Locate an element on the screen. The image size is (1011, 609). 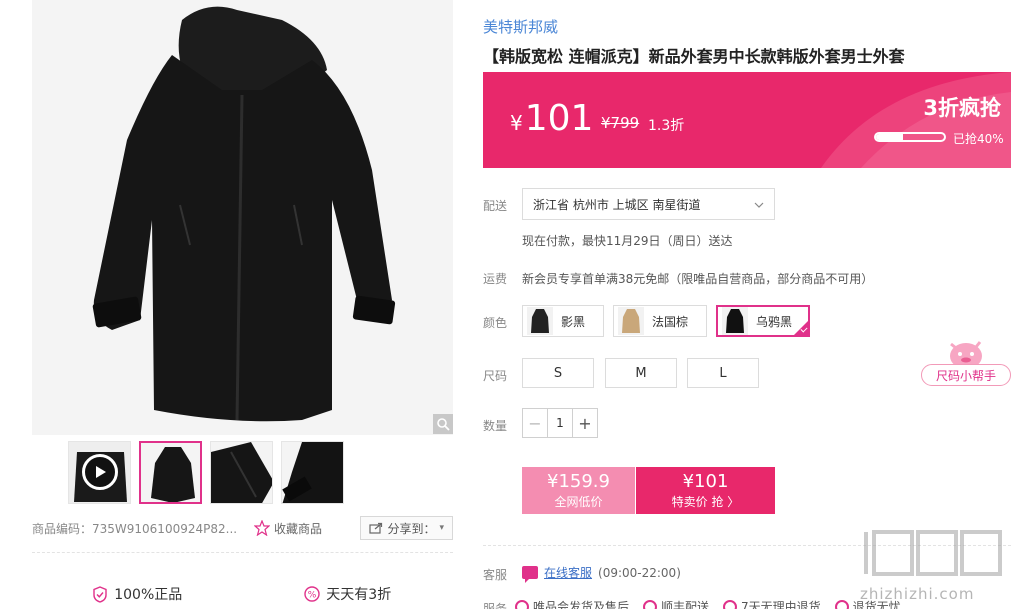
market-price-button: ¥159.9 全网低价 is located at coordinates (578, 490).